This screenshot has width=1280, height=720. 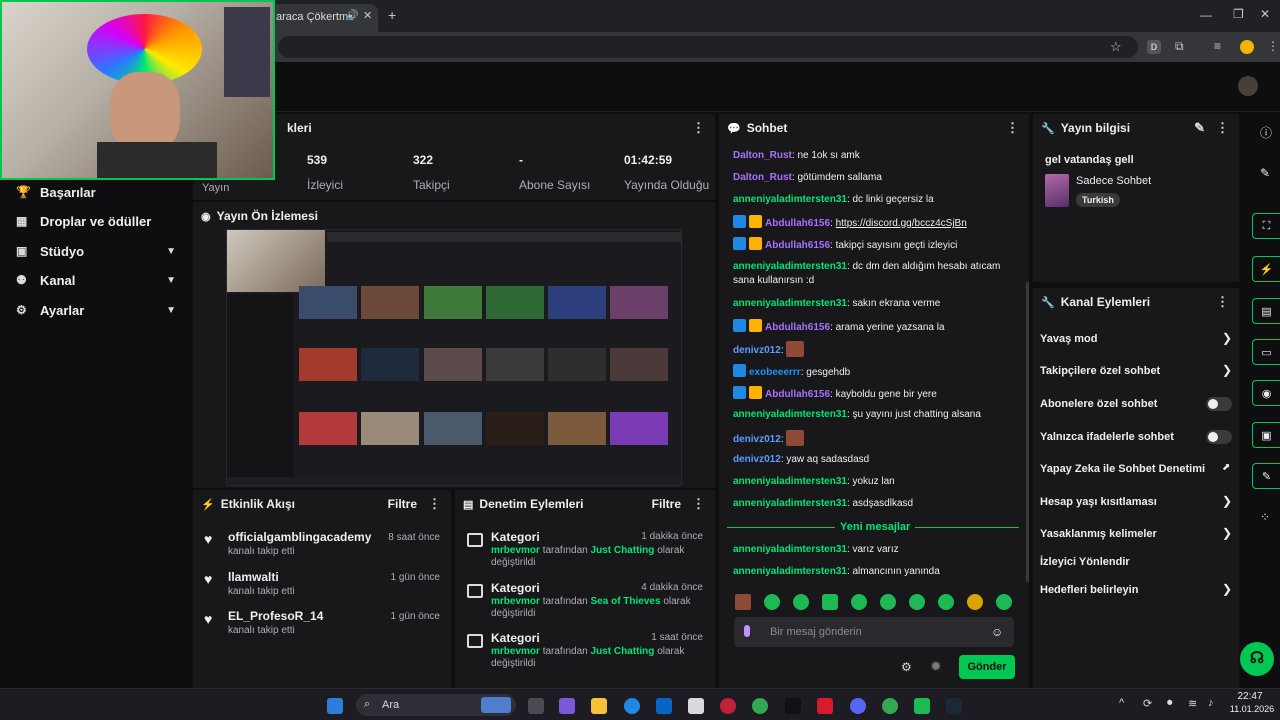 I want to click on speaker-icon: 🔊, so click(x=352, y=15).